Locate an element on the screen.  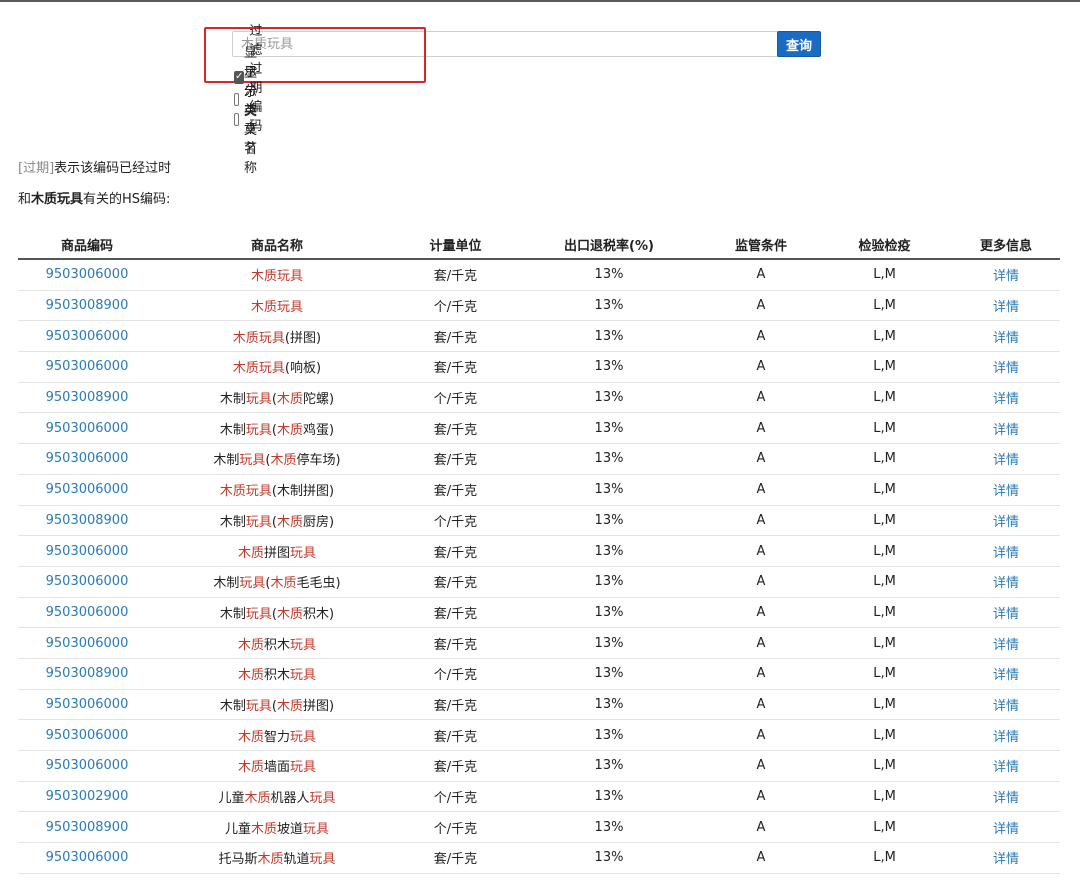
name-text: 鸡蛋) is located at coordinates (319, 430).